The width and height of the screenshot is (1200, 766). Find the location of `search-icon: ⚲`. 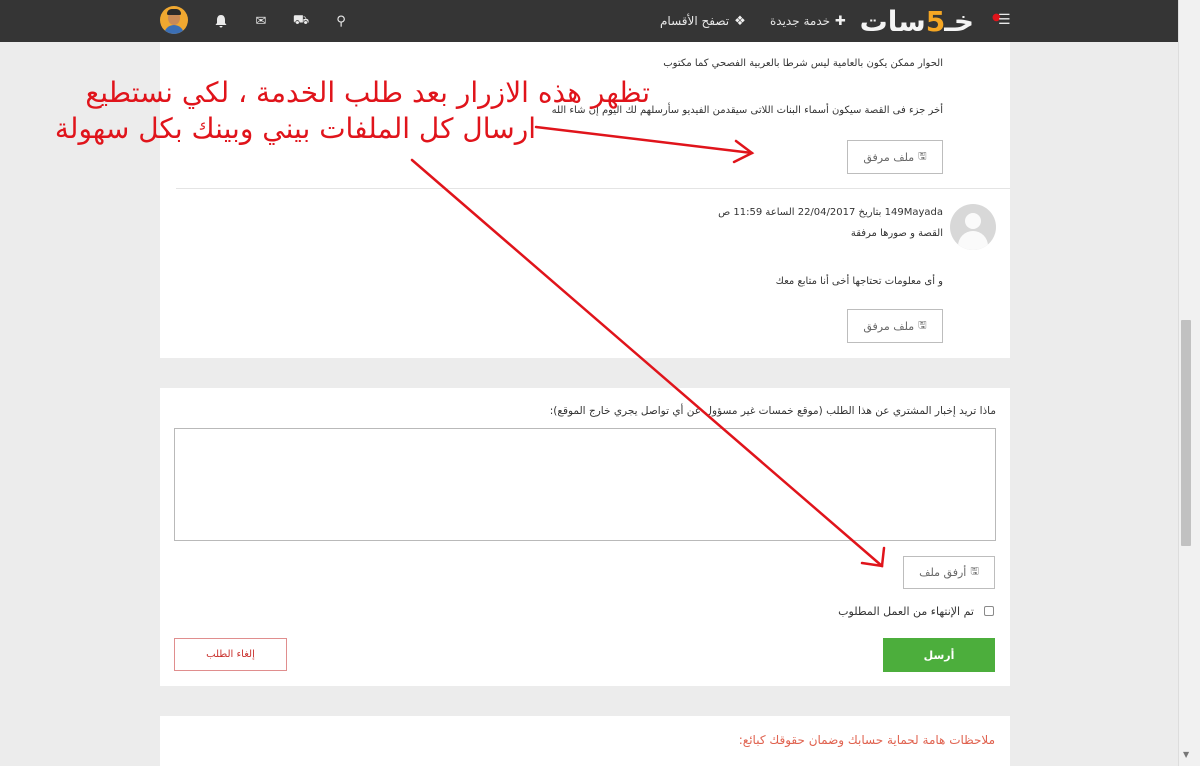

search-icon: ⚲ is located at coordinates (341, 21).